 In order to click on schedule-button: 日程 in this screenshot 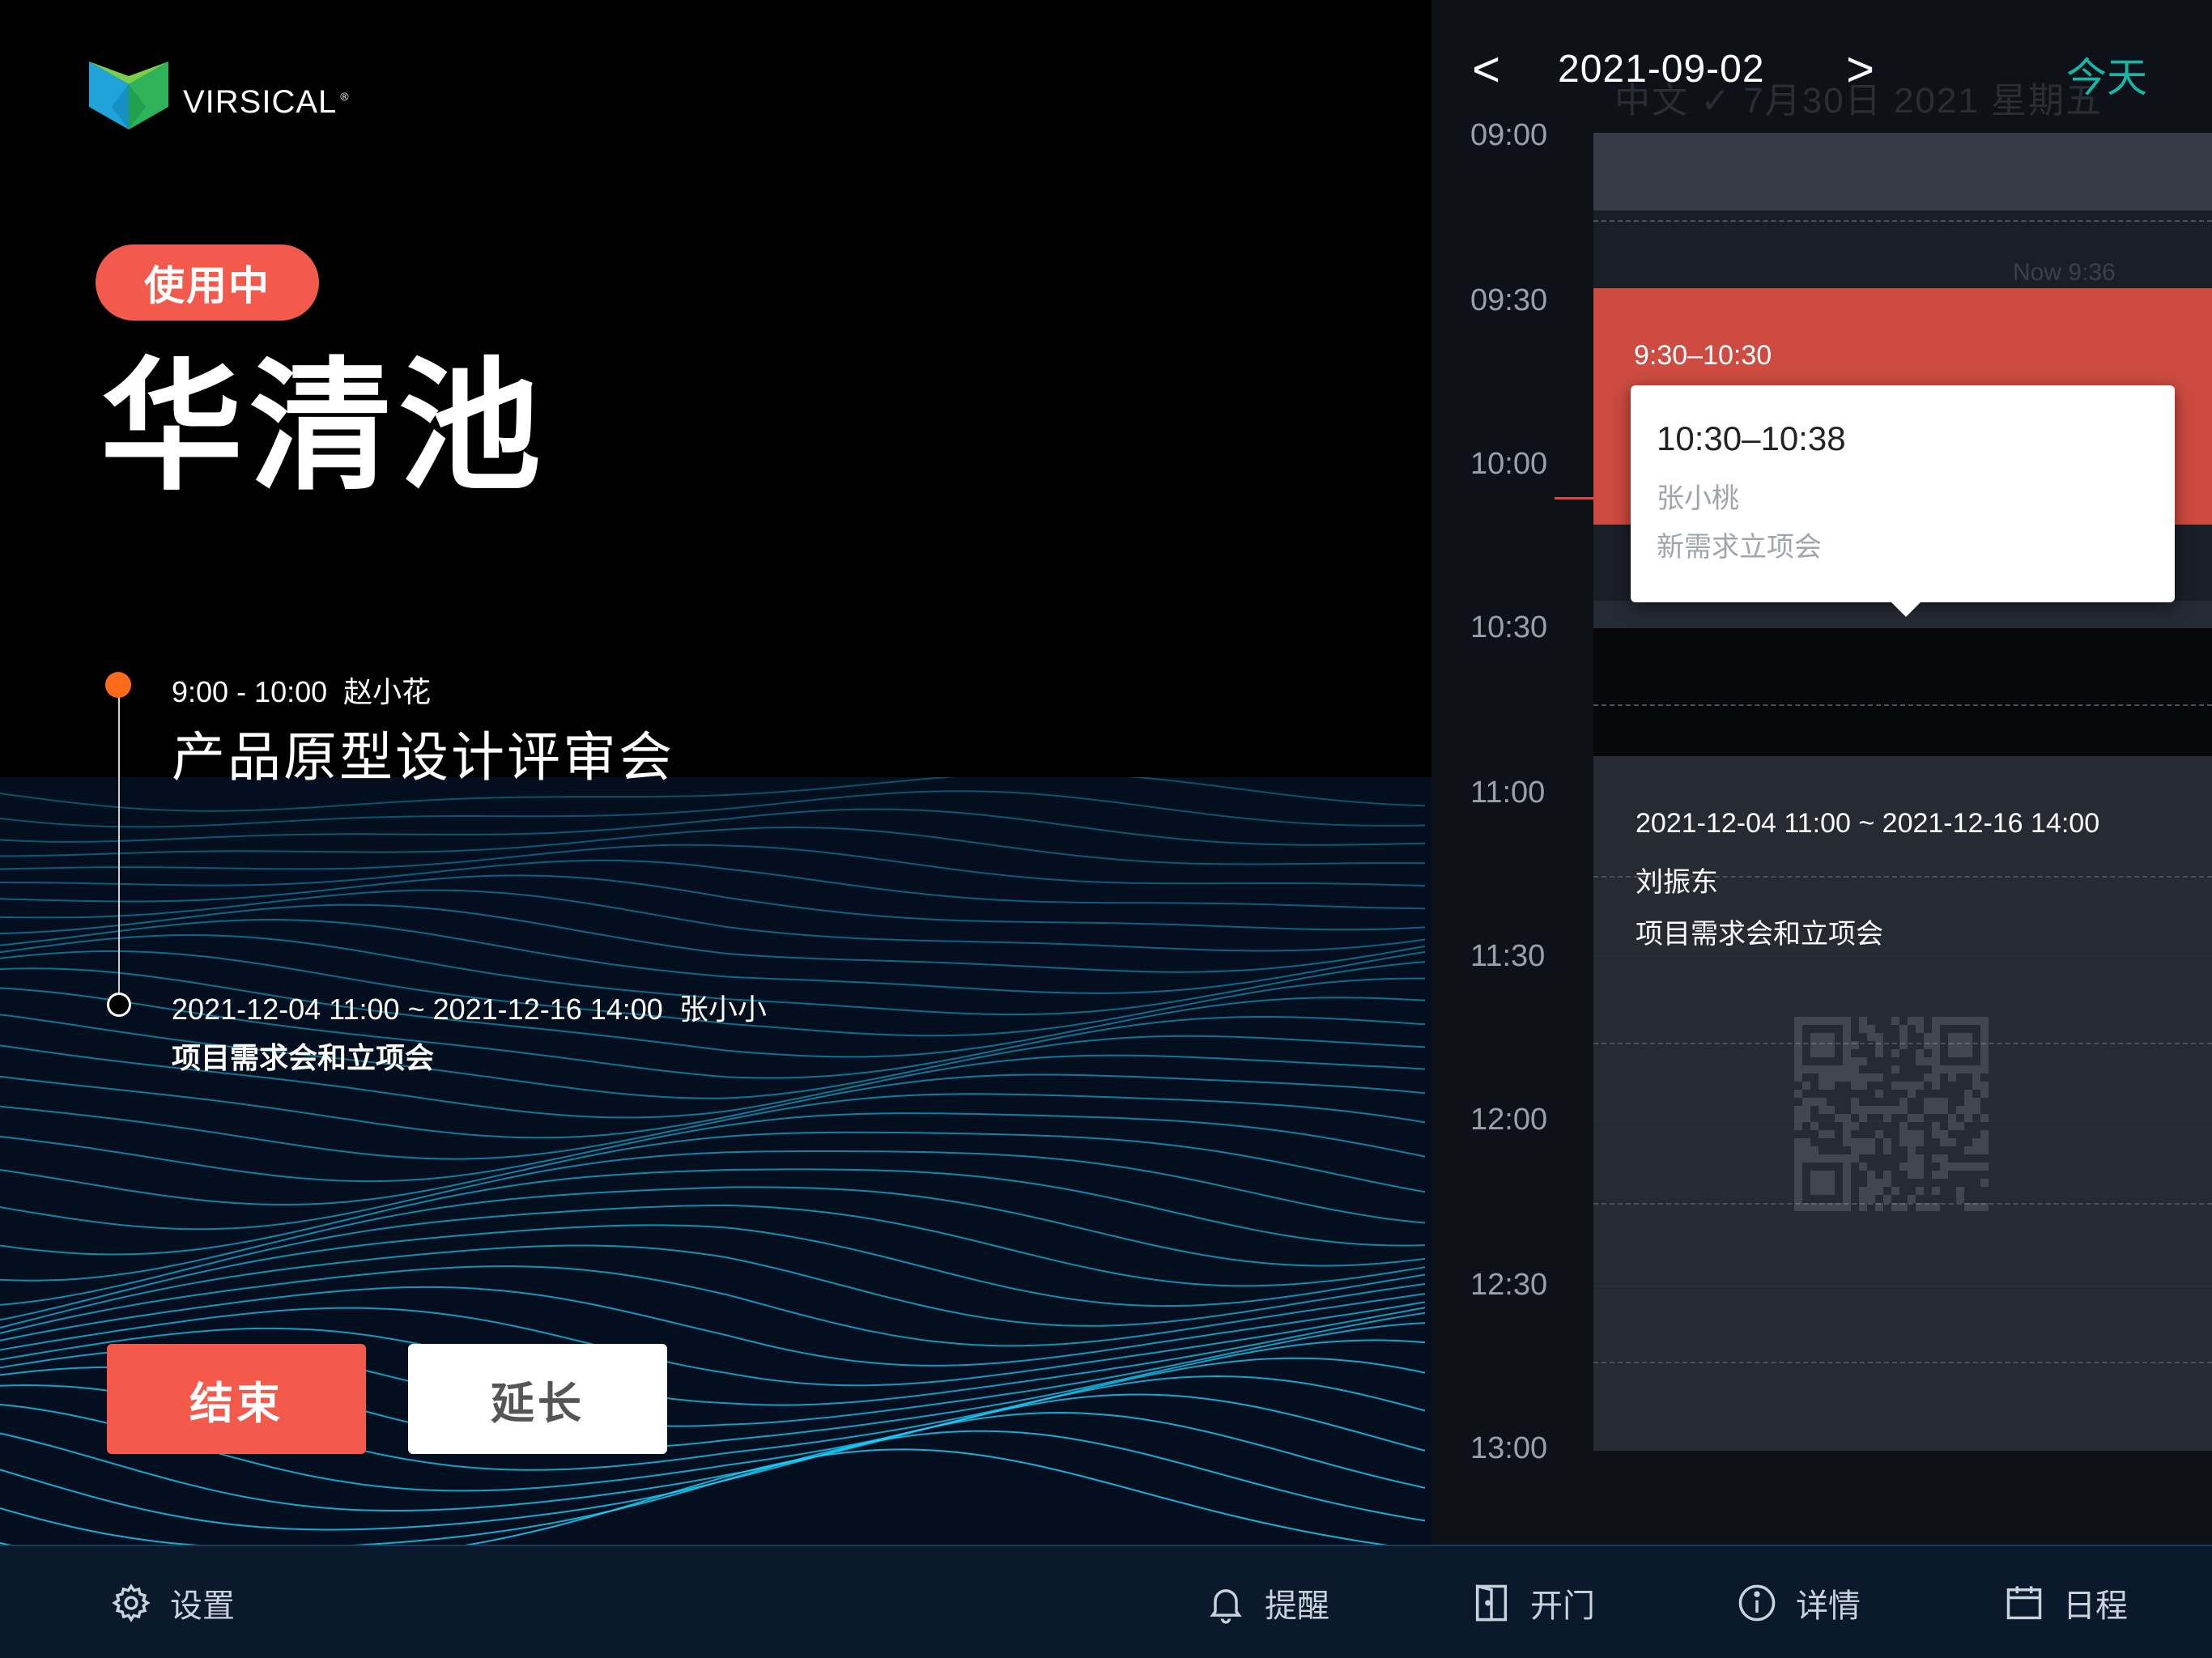, I will do `click(2065, 1602)`.